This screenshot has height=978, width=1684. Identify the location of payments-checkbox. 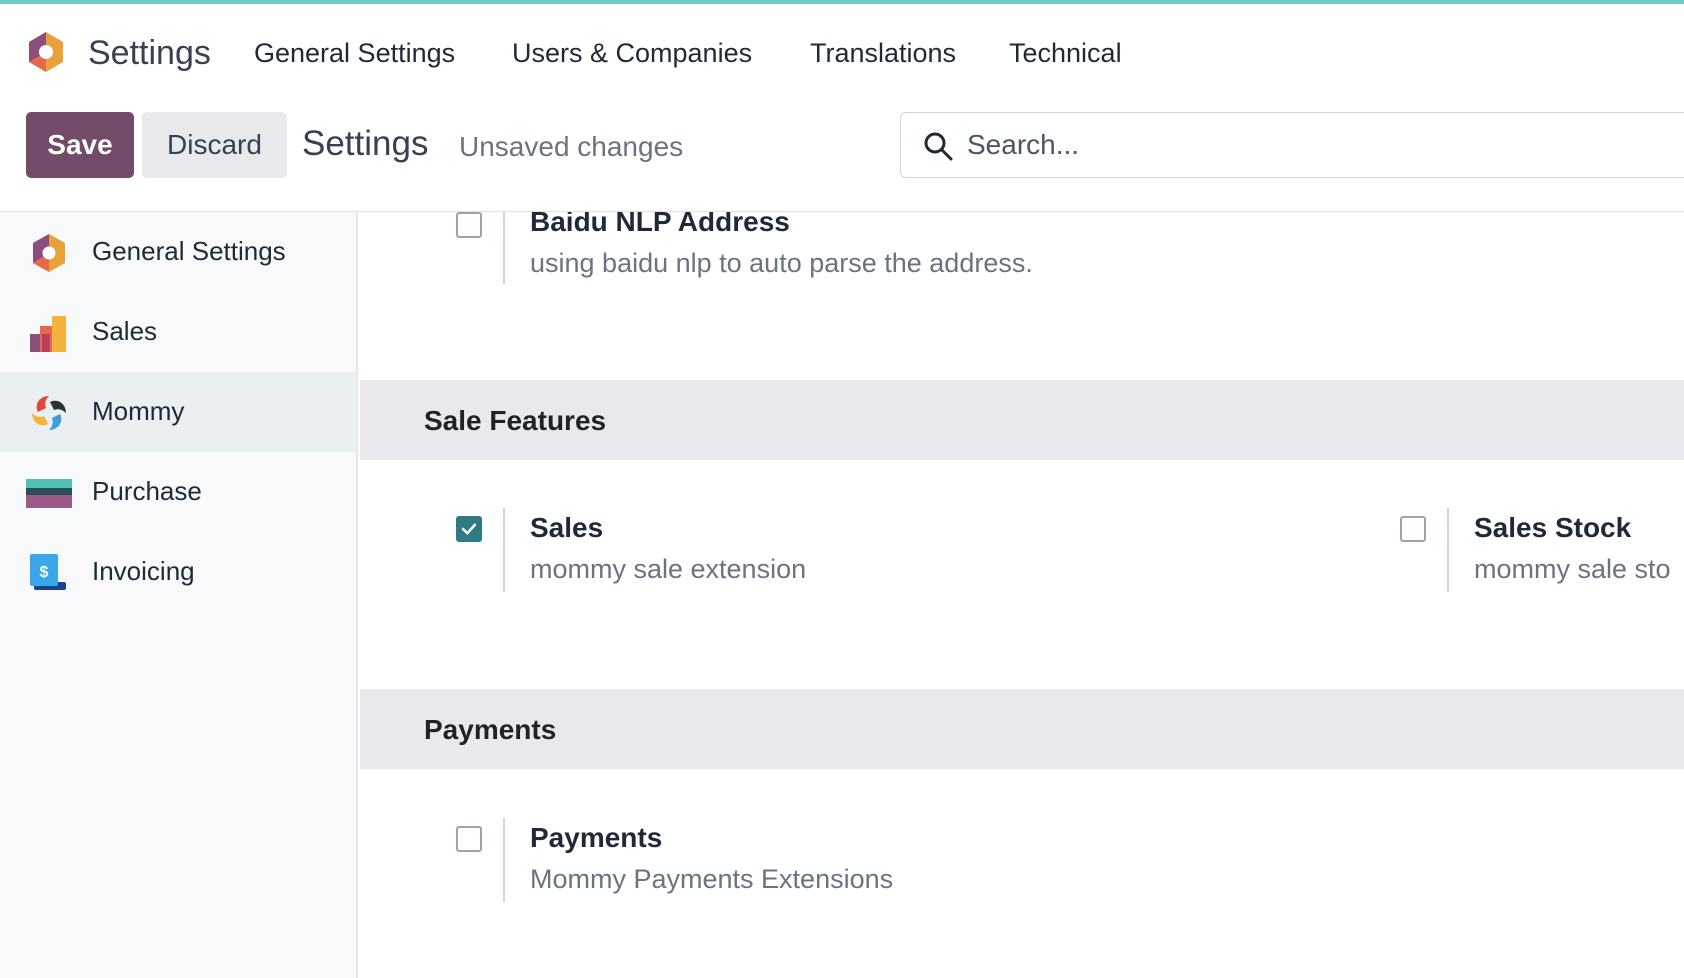
(469, 839).